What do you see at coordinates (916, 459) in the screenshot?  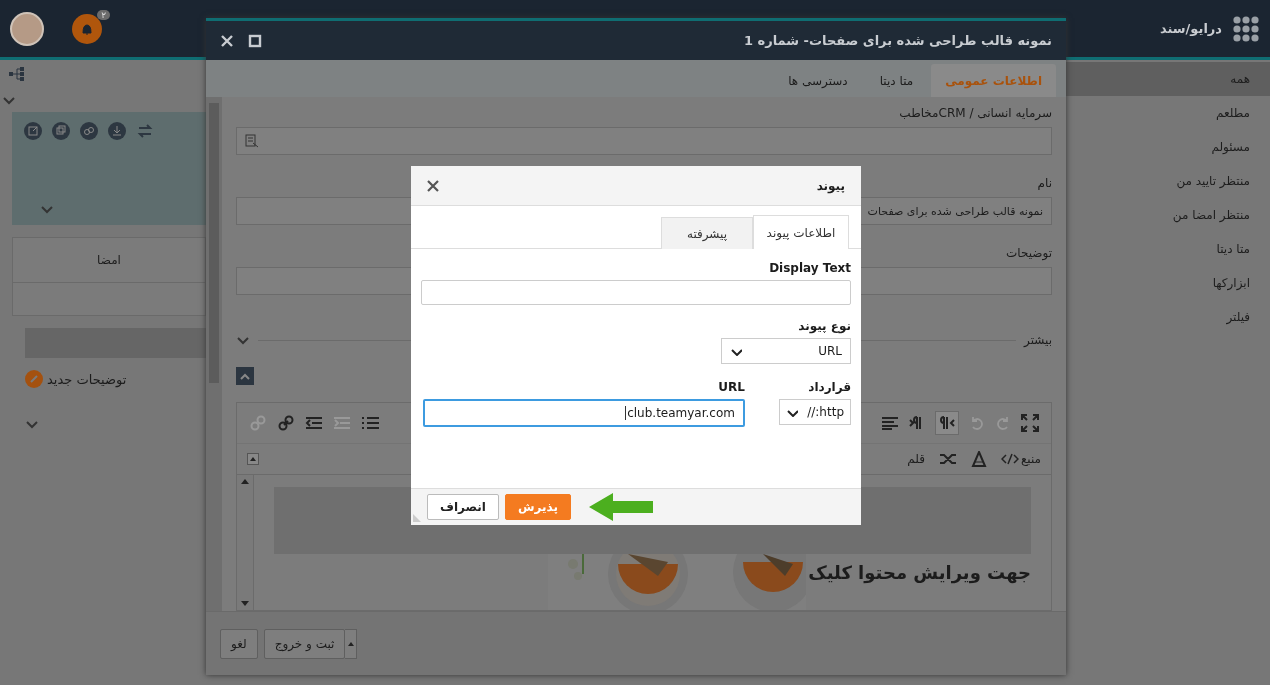 I see `font-dropdown: قلم` at bounding box center [916, 459].